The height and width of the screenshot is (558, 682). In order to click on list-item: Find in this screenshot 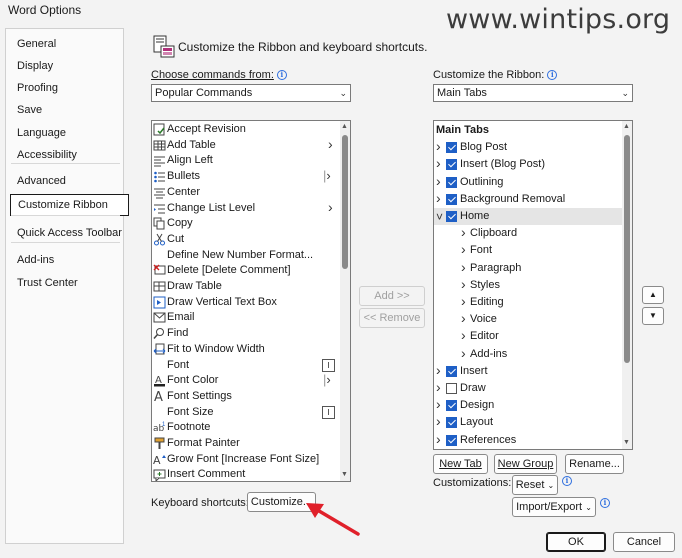, I will do `click(246, 334)`.